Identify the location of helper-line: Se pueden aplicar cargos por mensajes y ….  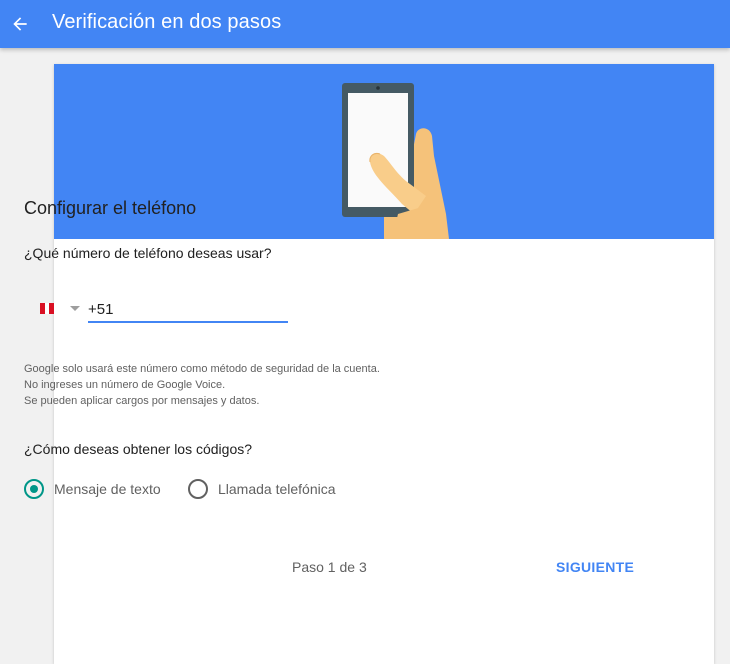
(142, 401).